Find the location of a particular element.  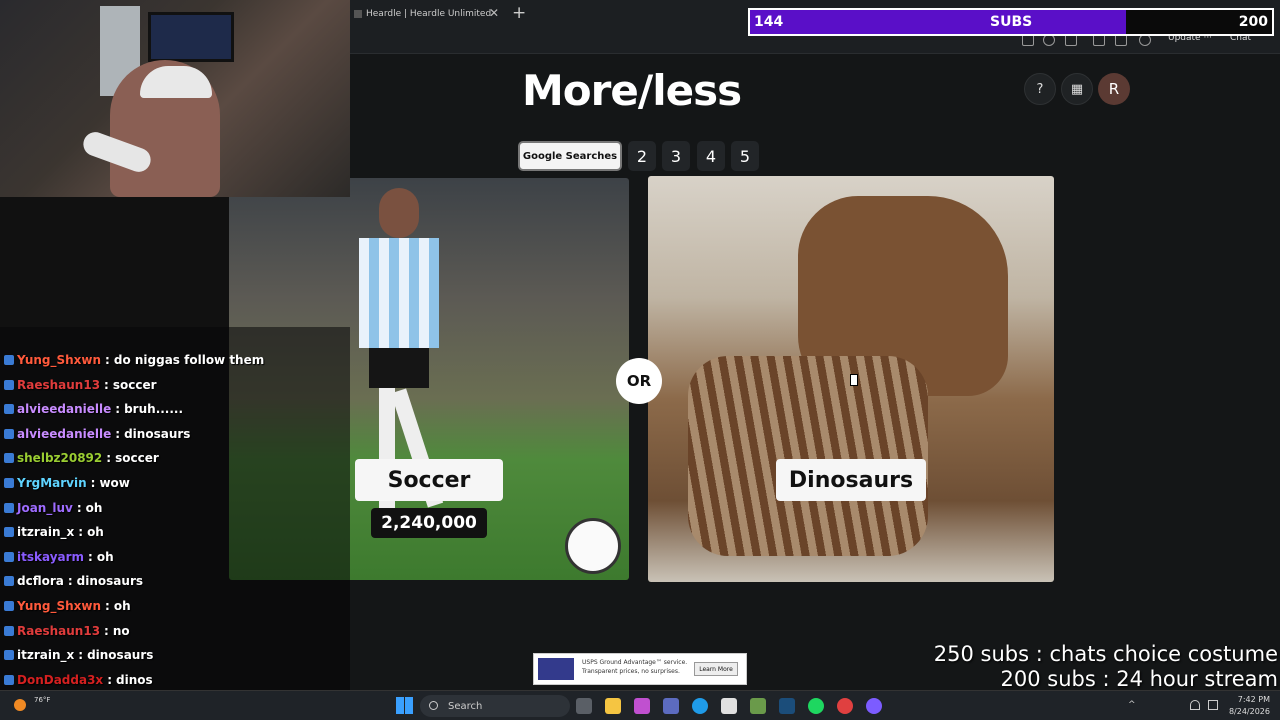

calendar-button: ▦ is located at coordinates (1077, 89).